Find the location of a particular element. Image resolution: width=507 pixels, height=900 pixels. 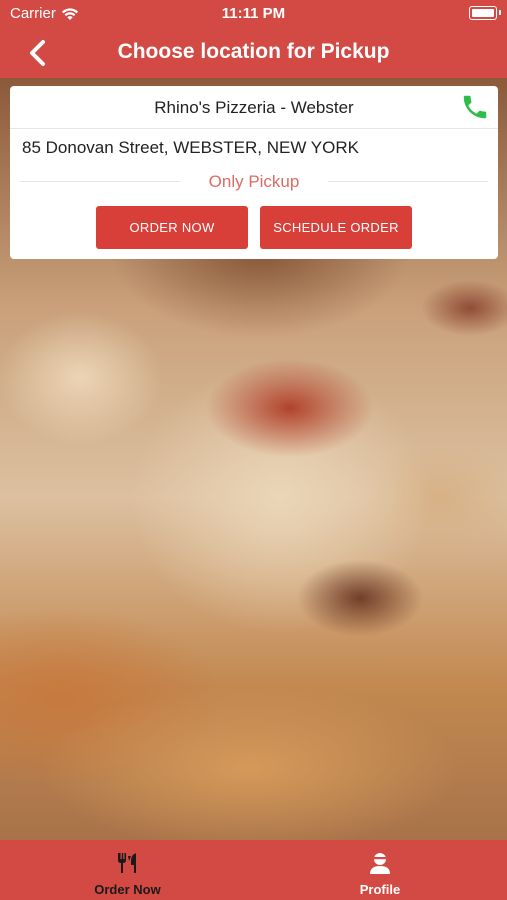

navigation-bar: Choose location for Pickup is located at coordinates (253, 53).